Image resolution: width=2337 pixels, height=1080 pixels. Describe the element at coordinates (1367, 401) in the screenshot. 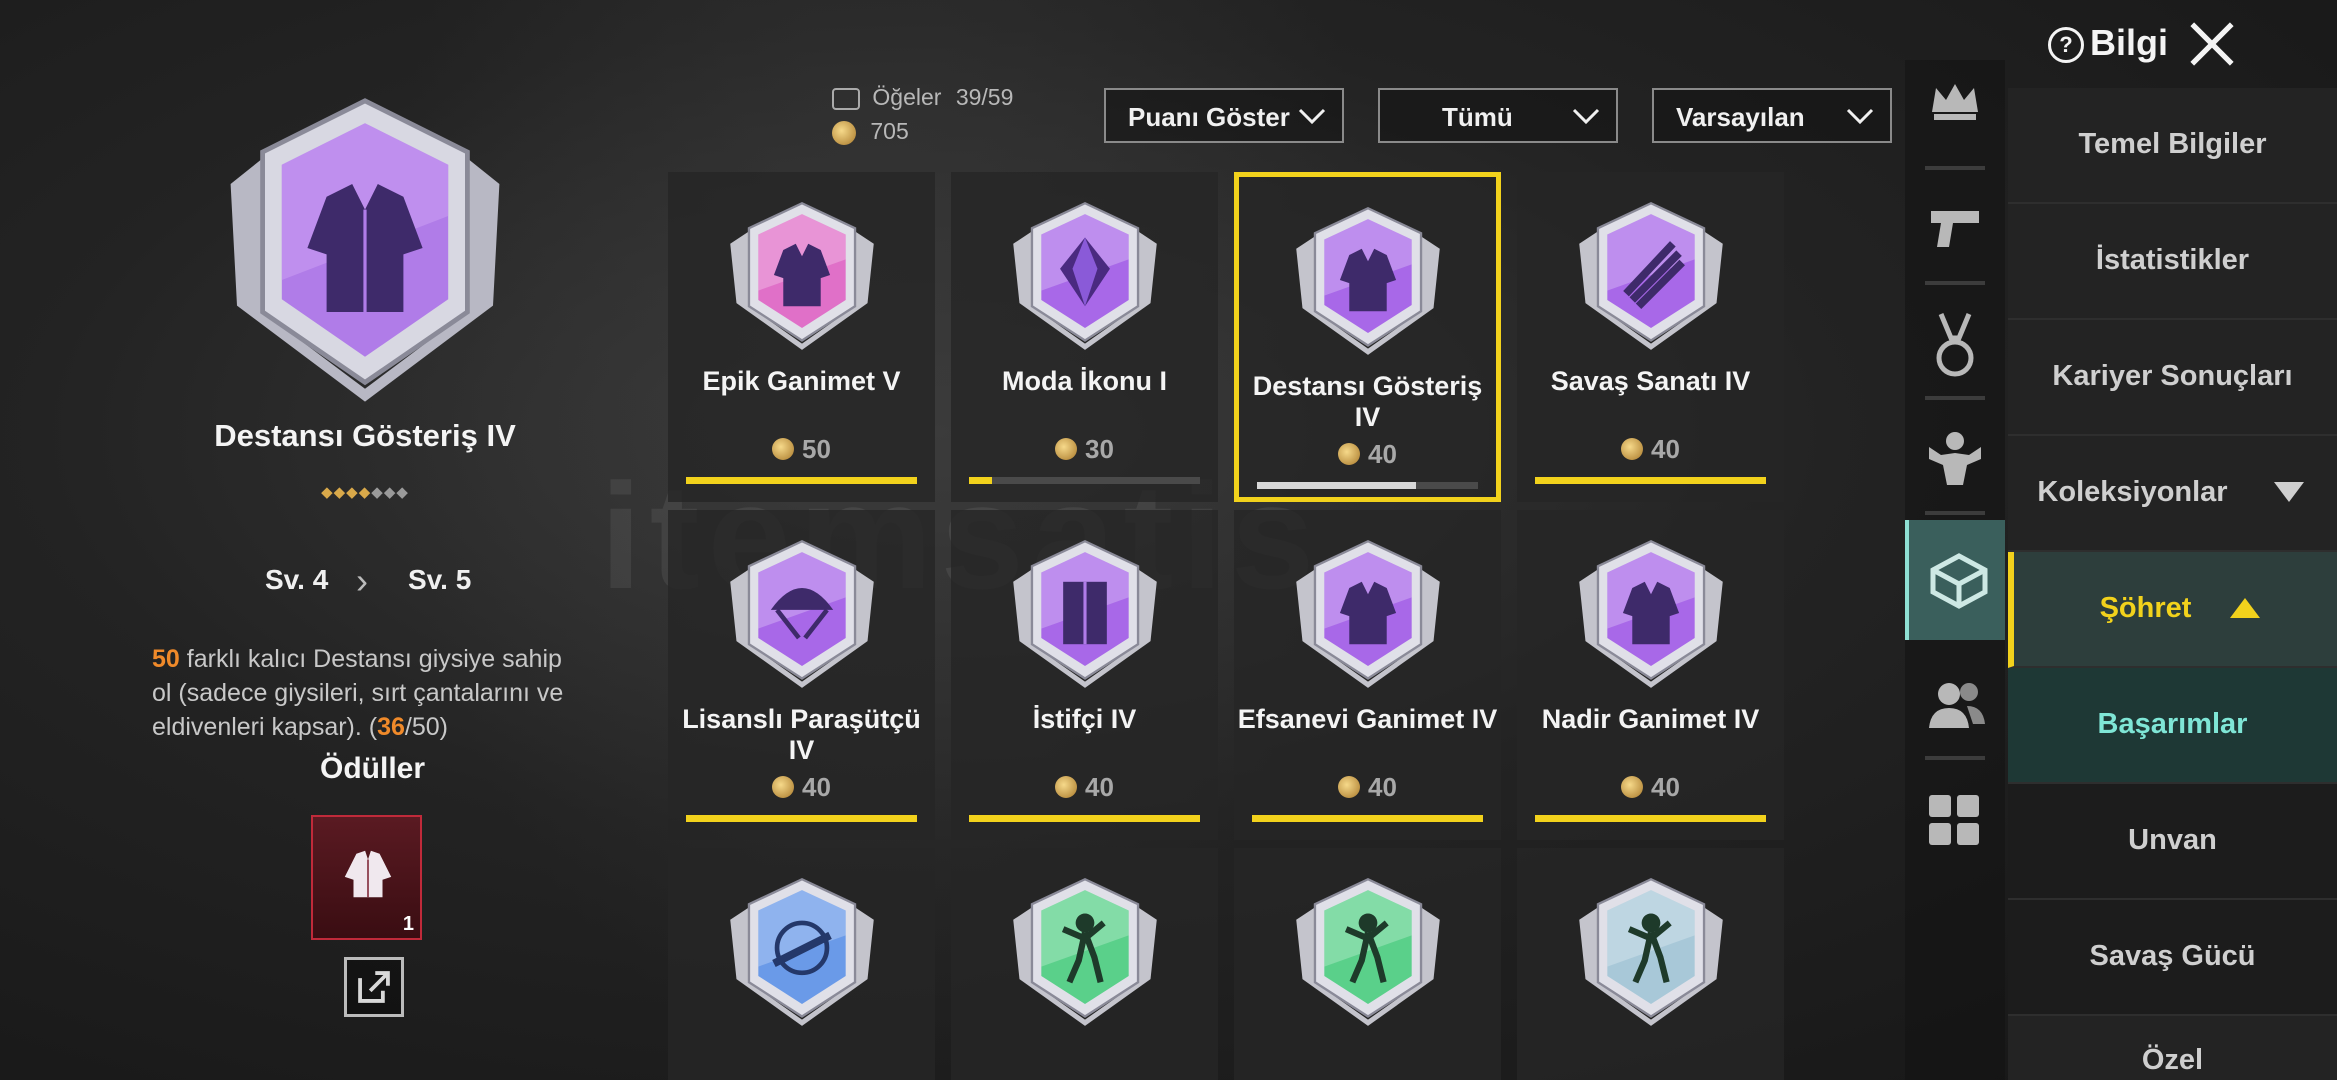

I see `achievement-name: Destansı Gösteriş IV` at that location.